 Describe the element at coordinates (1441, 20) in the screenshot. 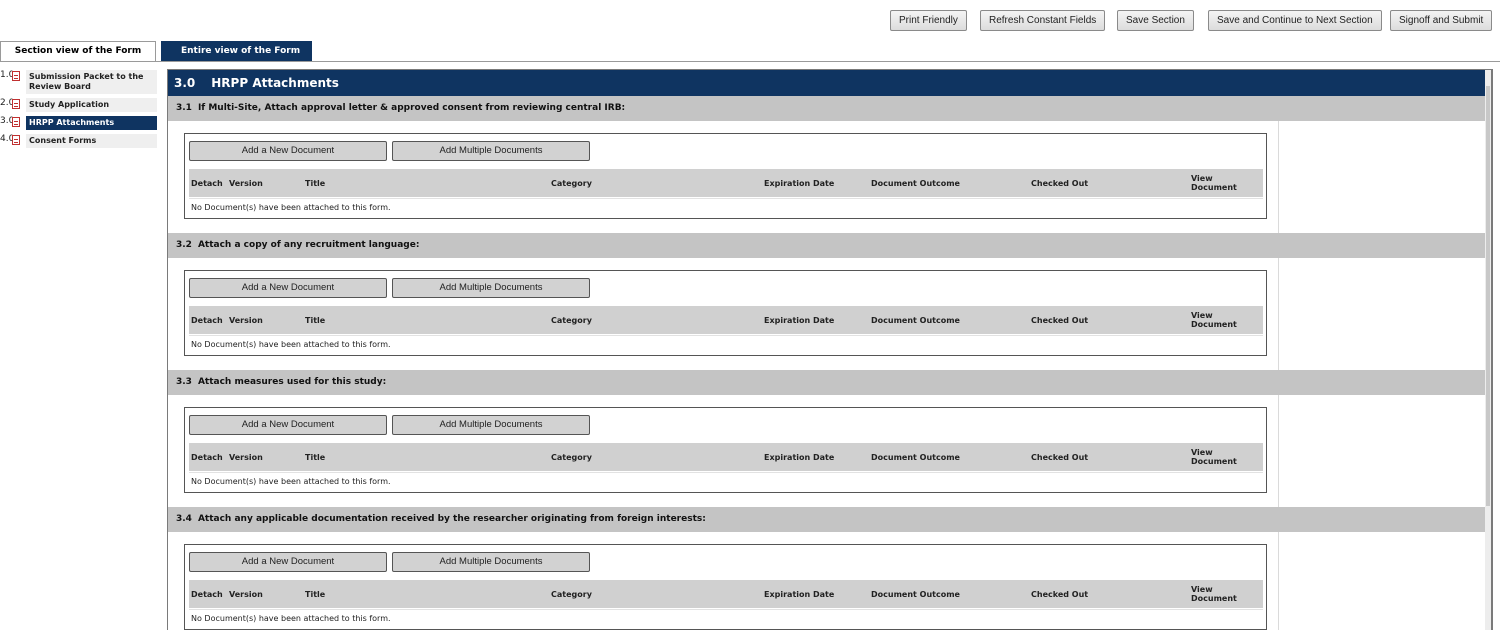

I see `signoff-submit-button: Signoff and Submit` at that location.